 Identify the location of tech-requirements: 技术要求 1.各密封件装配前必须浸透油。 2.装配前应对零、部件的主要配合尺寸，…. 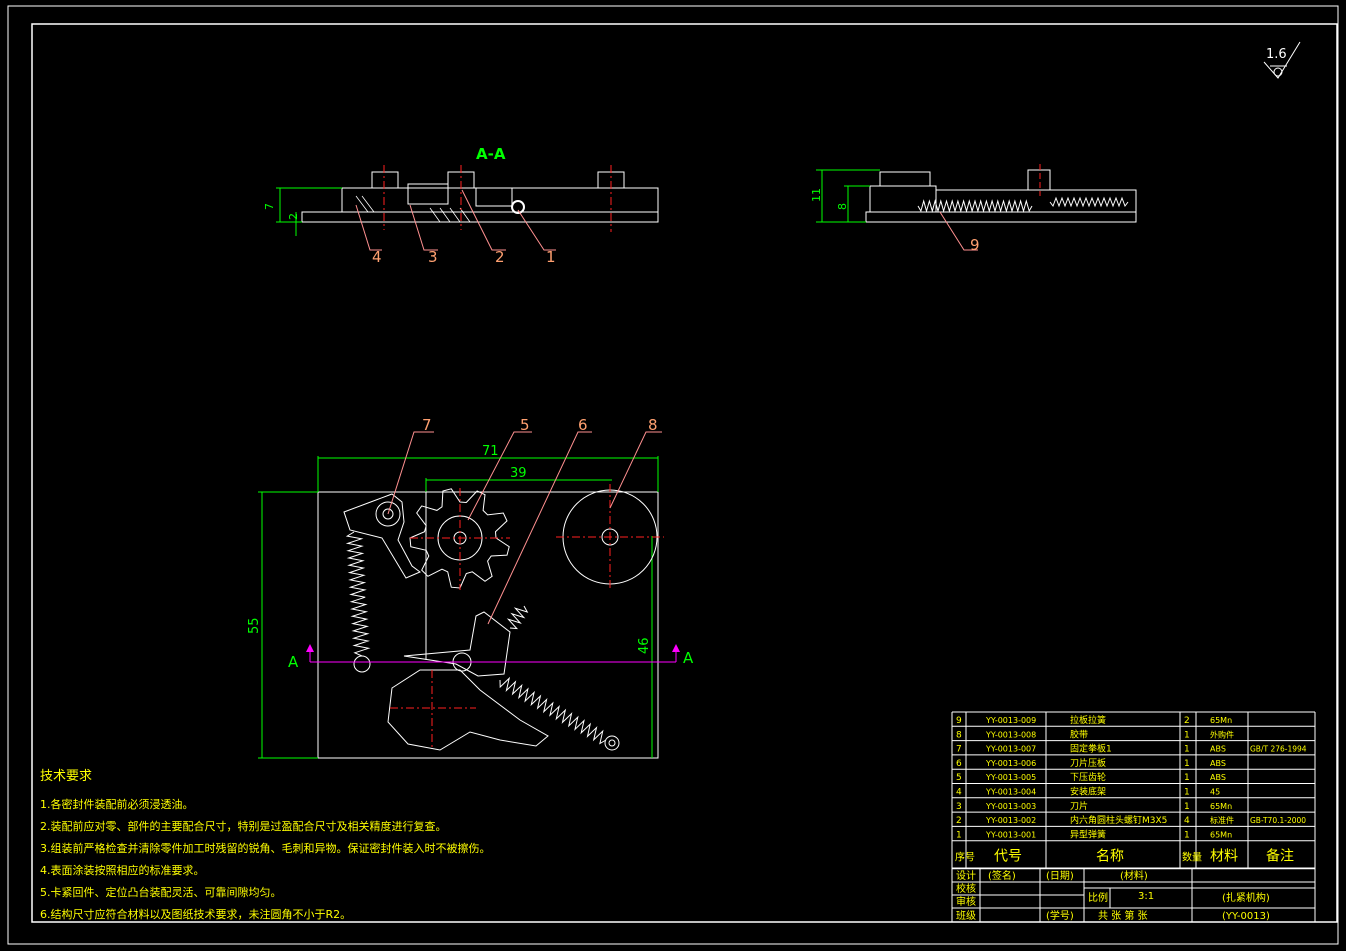
(265, 845).